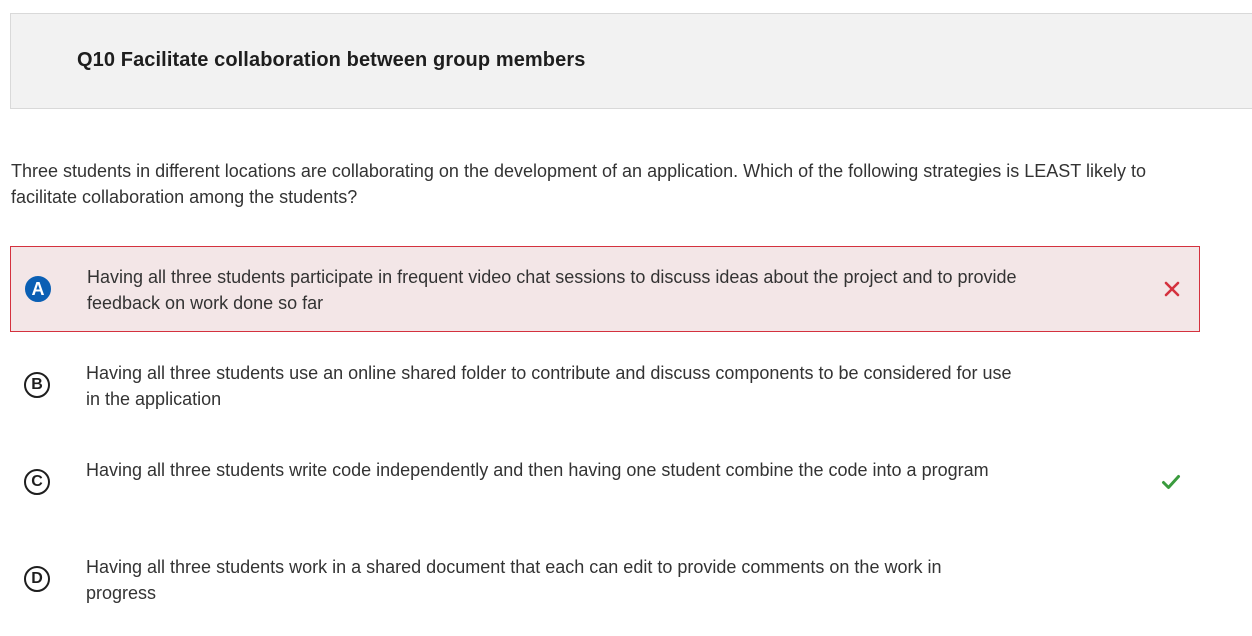 The width and height of the screenshot is (1252, 636). Describe the element at coordinates (1171, 482) in the screenshot. I see `check-icon` at that location.